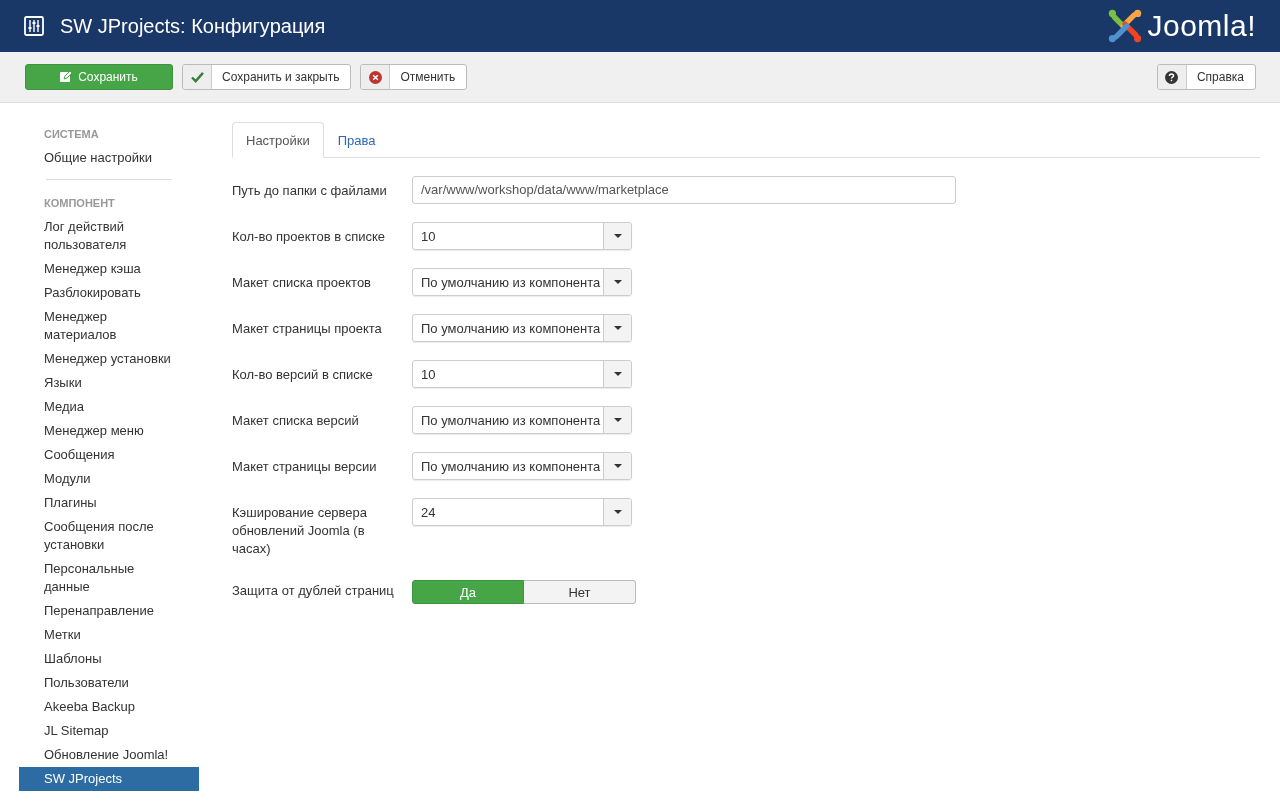 Image resolution: width=1280 pixels, height=806 pixels. What do you see at coordinates (109, 455) in the screenshot?
I see `sidebar-item: Сообщения` at bounding box center [109, 455].